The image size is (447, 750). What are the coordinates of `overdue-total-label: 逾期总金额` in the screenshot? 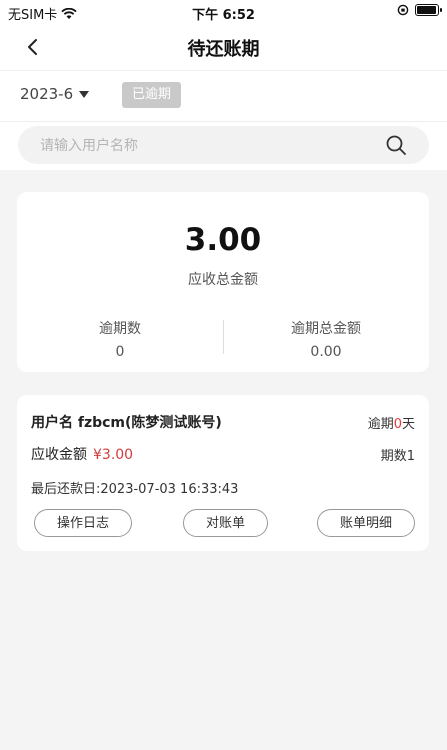 It's located at (326, 329).